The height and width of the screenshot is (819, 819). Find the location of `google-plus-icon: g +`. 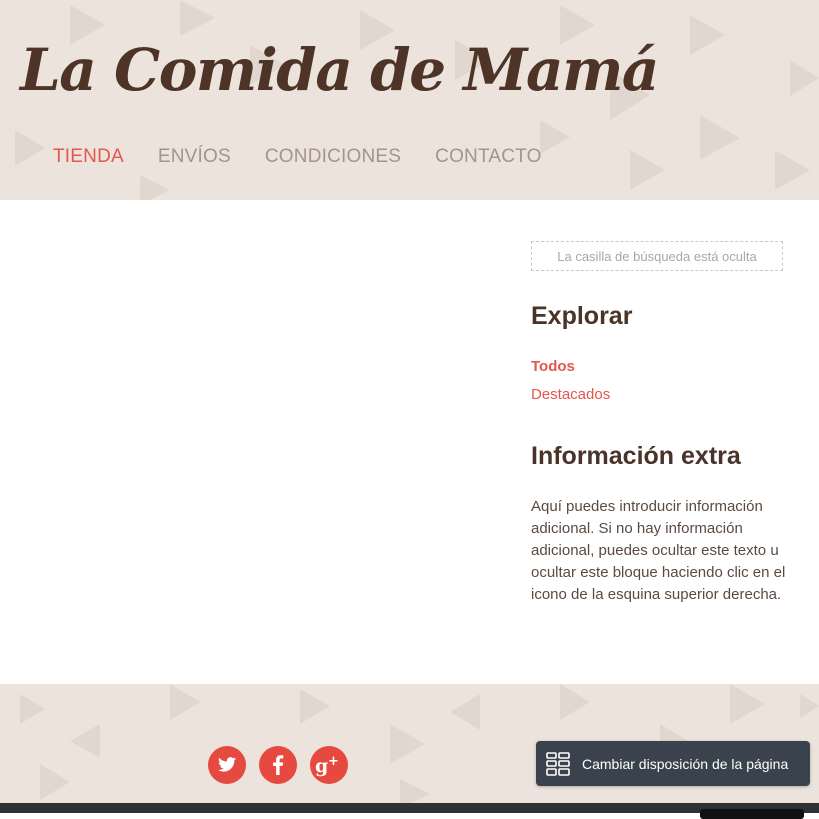

google-plus-icon: g + is located at coordinates (327, 765).